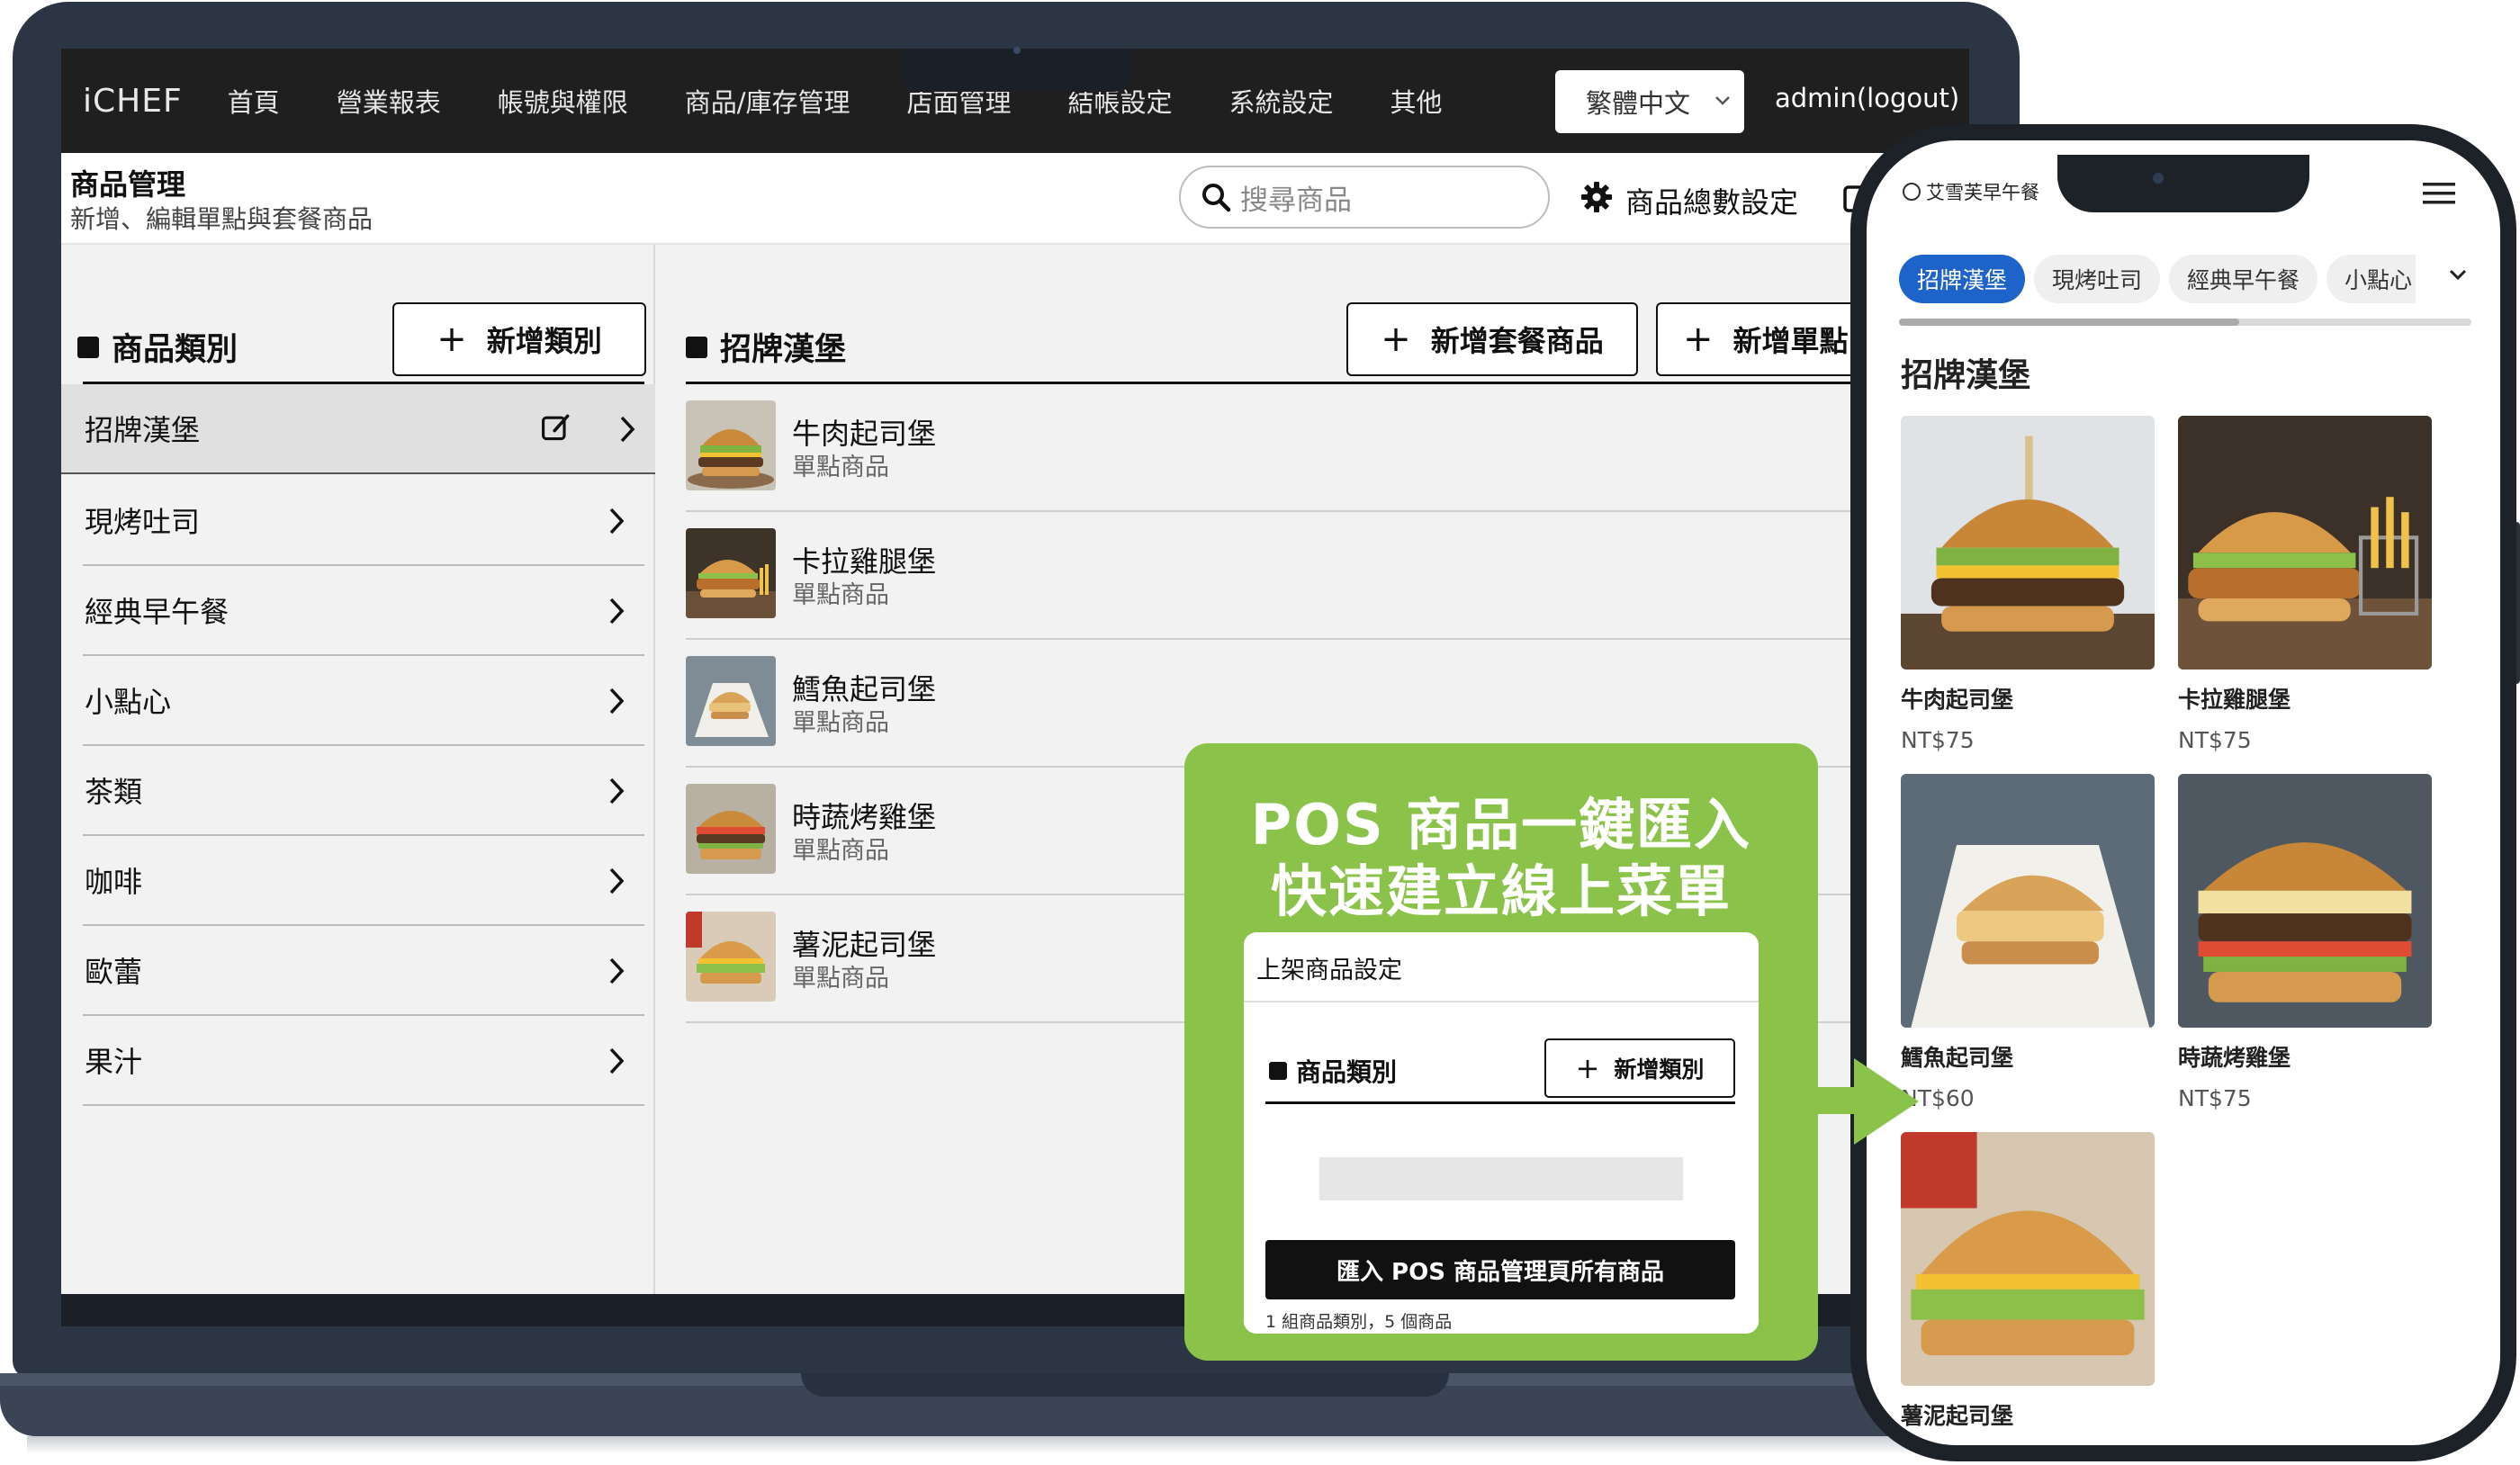 This screenshot has height=1465, width=2520. What do you see at coordinates (1501, 1178) in the screenshot?
I see `placeholder-bar` at bounding box center [1501, 1178].